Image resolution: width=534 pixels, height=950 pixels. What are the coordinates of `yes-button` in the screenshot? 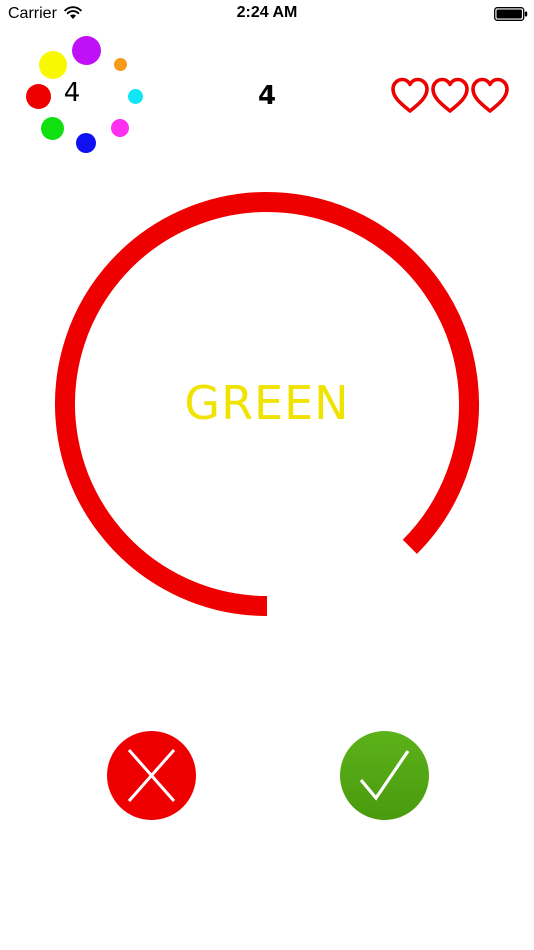 It's located at (384, 775).